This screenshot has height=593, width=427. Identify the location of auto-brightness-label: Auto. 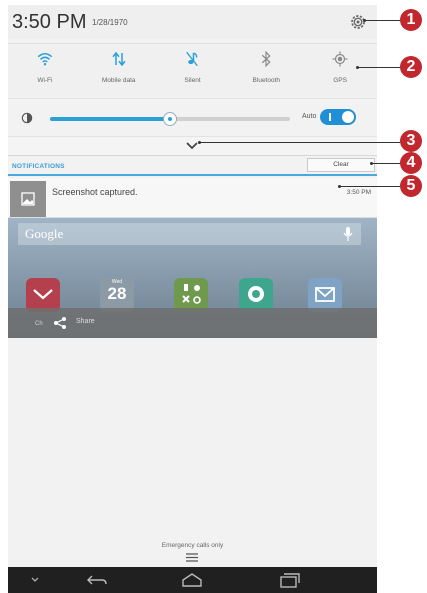
(309, 116).